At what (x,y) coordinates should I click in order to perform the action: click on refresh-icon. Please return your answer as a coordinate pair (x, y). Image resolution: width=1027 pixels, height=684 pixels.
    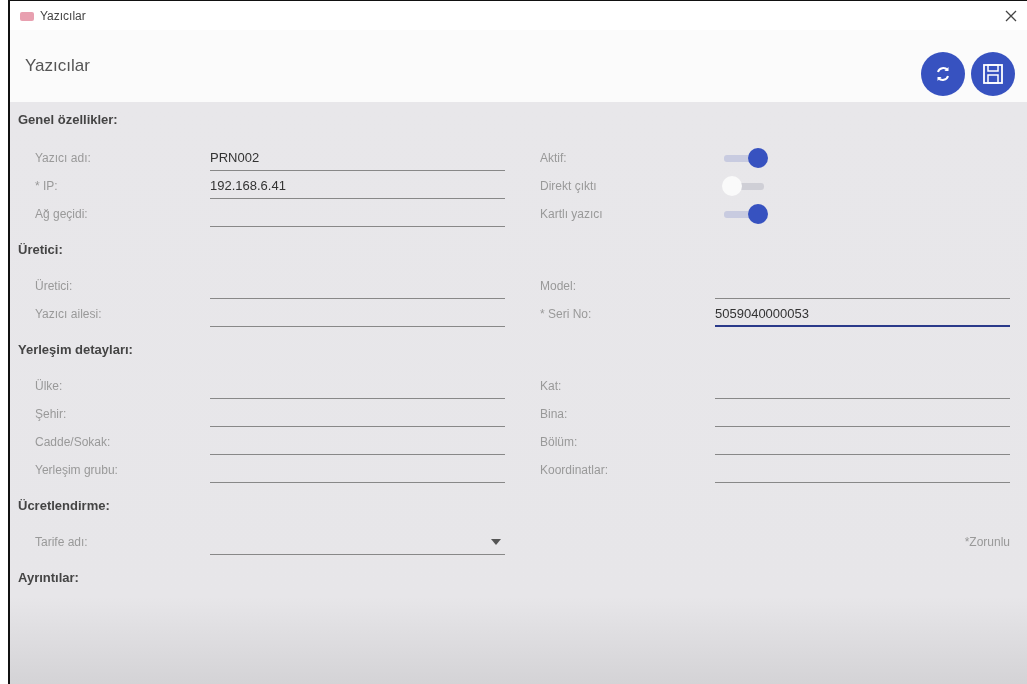
    Looking at the image, I should click on (943, 74).